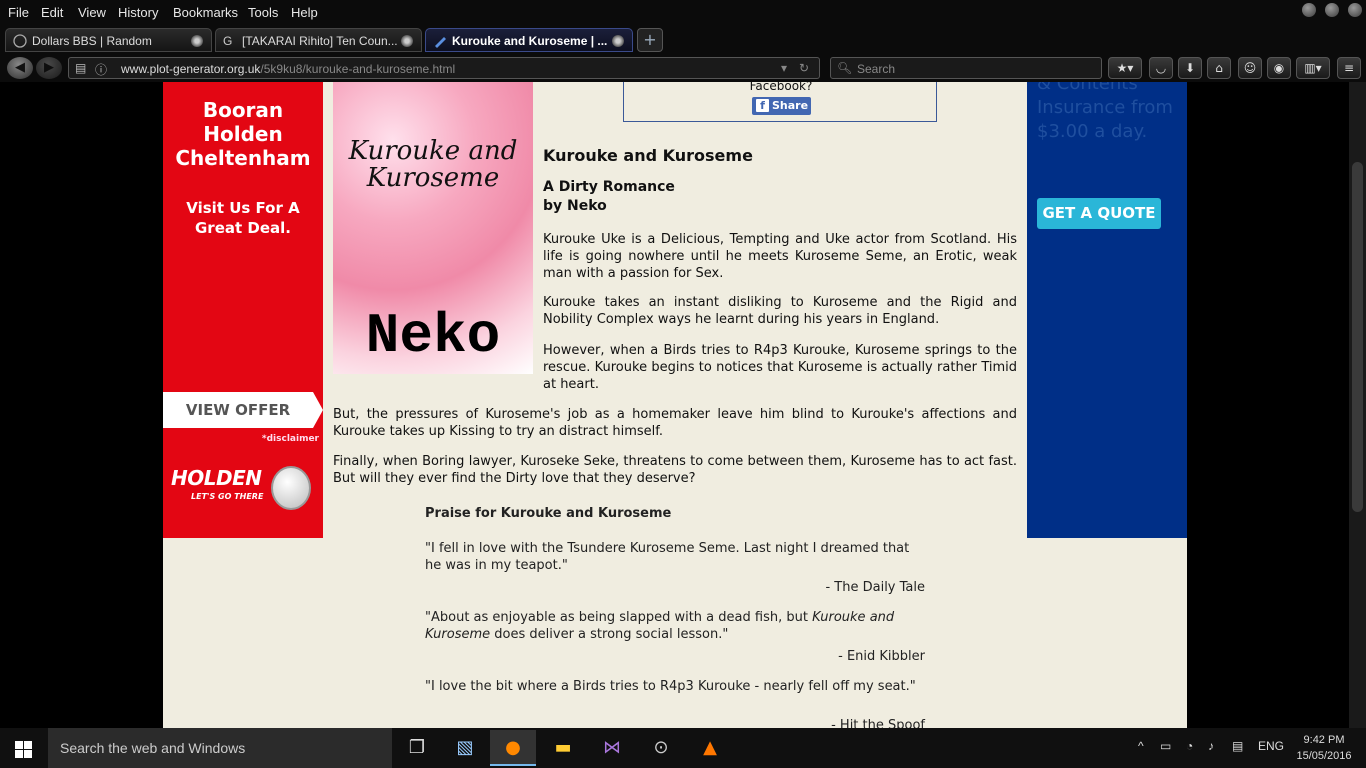 This screenshot has height=768, width=1366. I want to click on menu-tools: Tools, so click(263, 12).